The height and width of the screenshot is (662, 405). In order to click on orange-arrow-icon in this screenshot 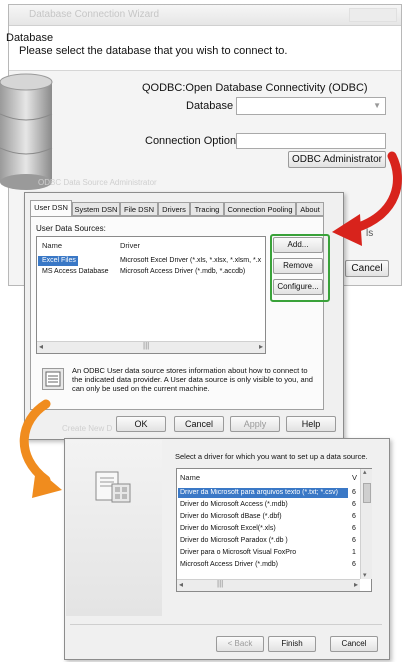, I will do `click(40, 448)`.